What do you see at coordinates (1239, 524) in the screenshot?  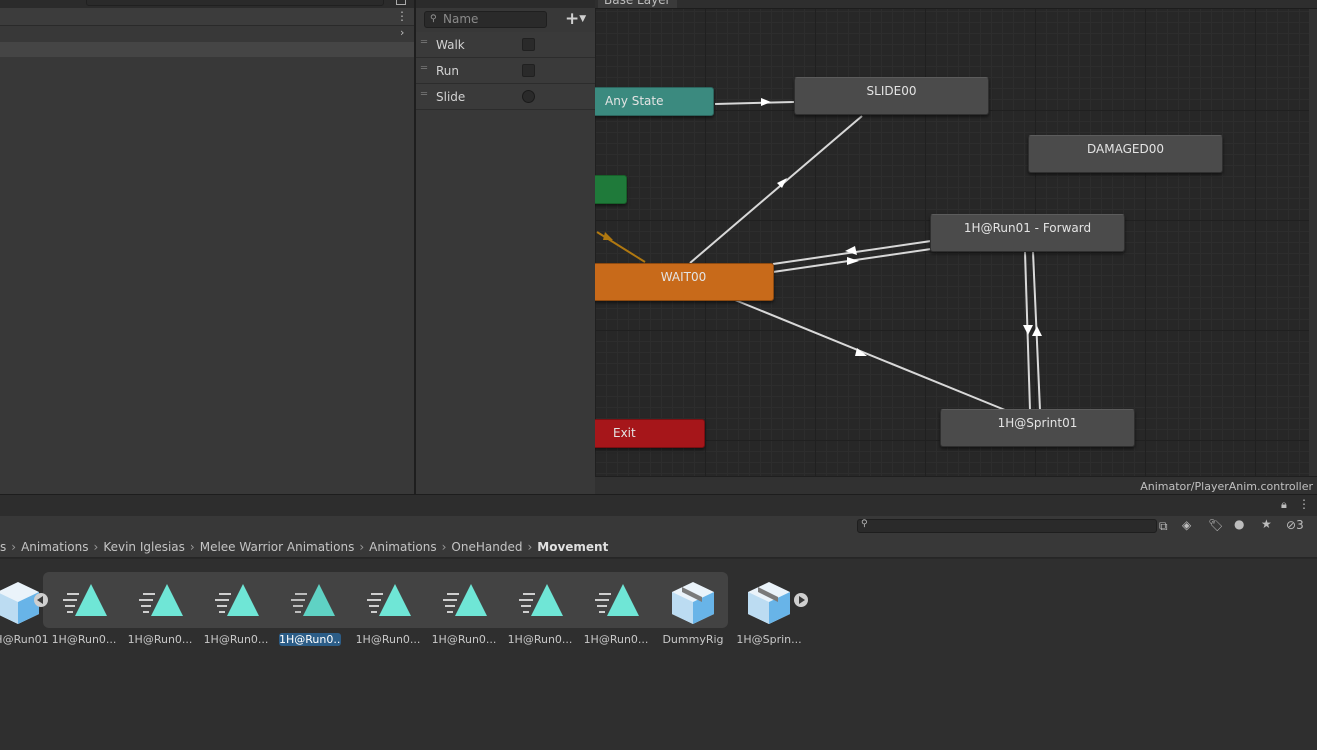 I see `warning-icon: ●` at bounding box center [1239, 524].